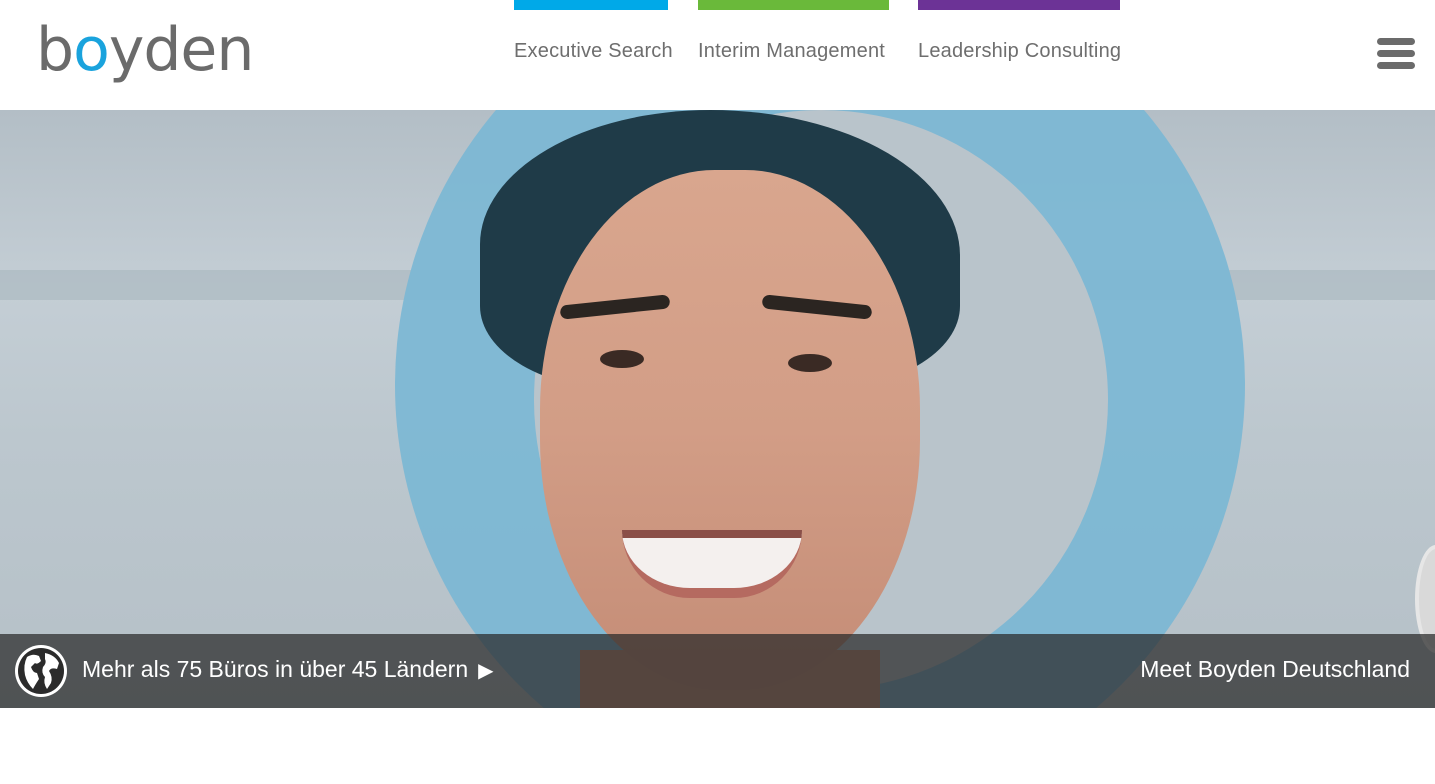  Describe the element at coordinates (792, 51) in the screenshot. I see `nav-interim-management-label: Interim Management` at that location.